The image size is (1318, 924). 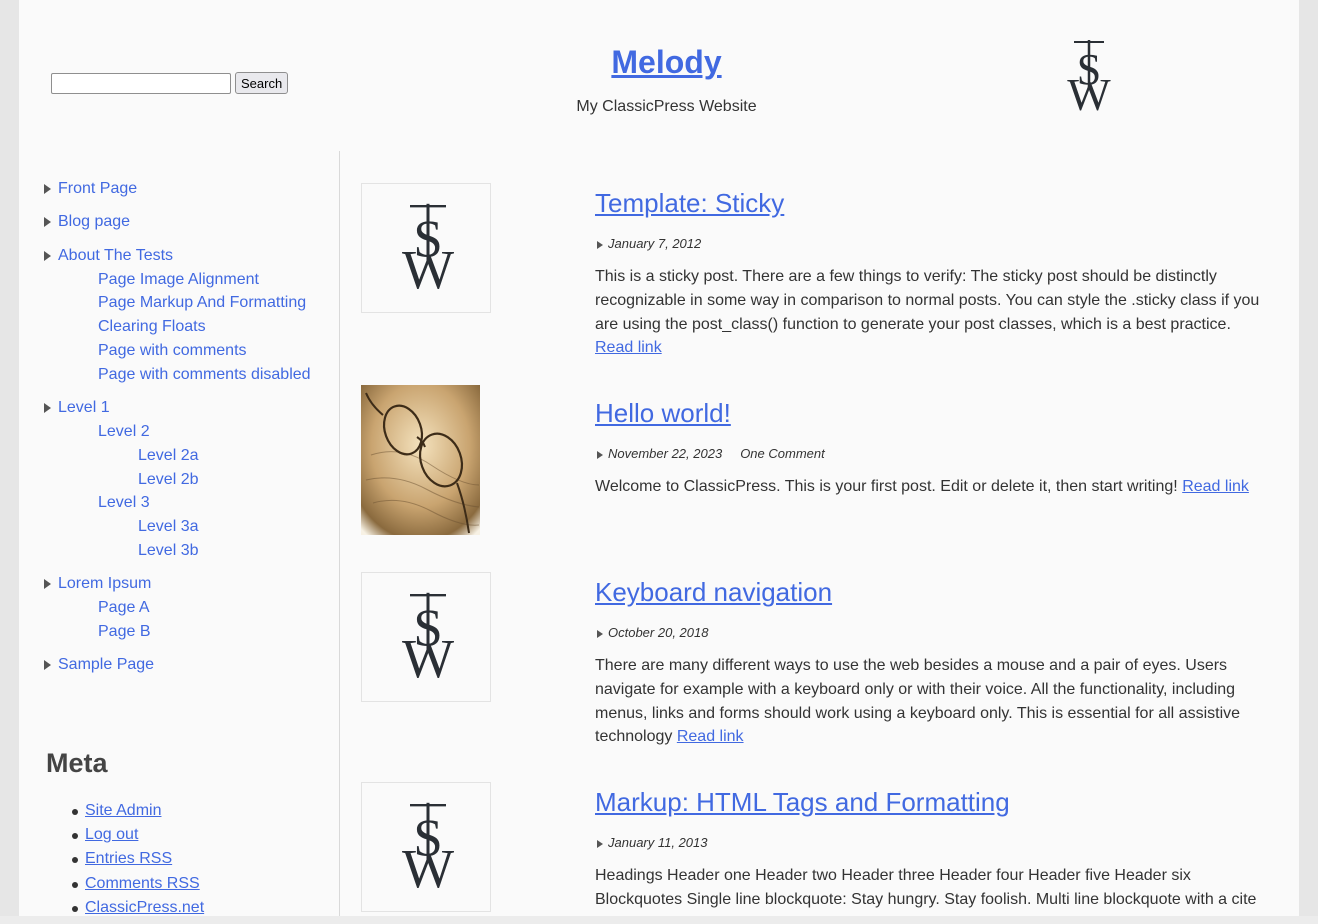 I want to click on post-meta: January 11, 2013, so click(x=652, y=842).